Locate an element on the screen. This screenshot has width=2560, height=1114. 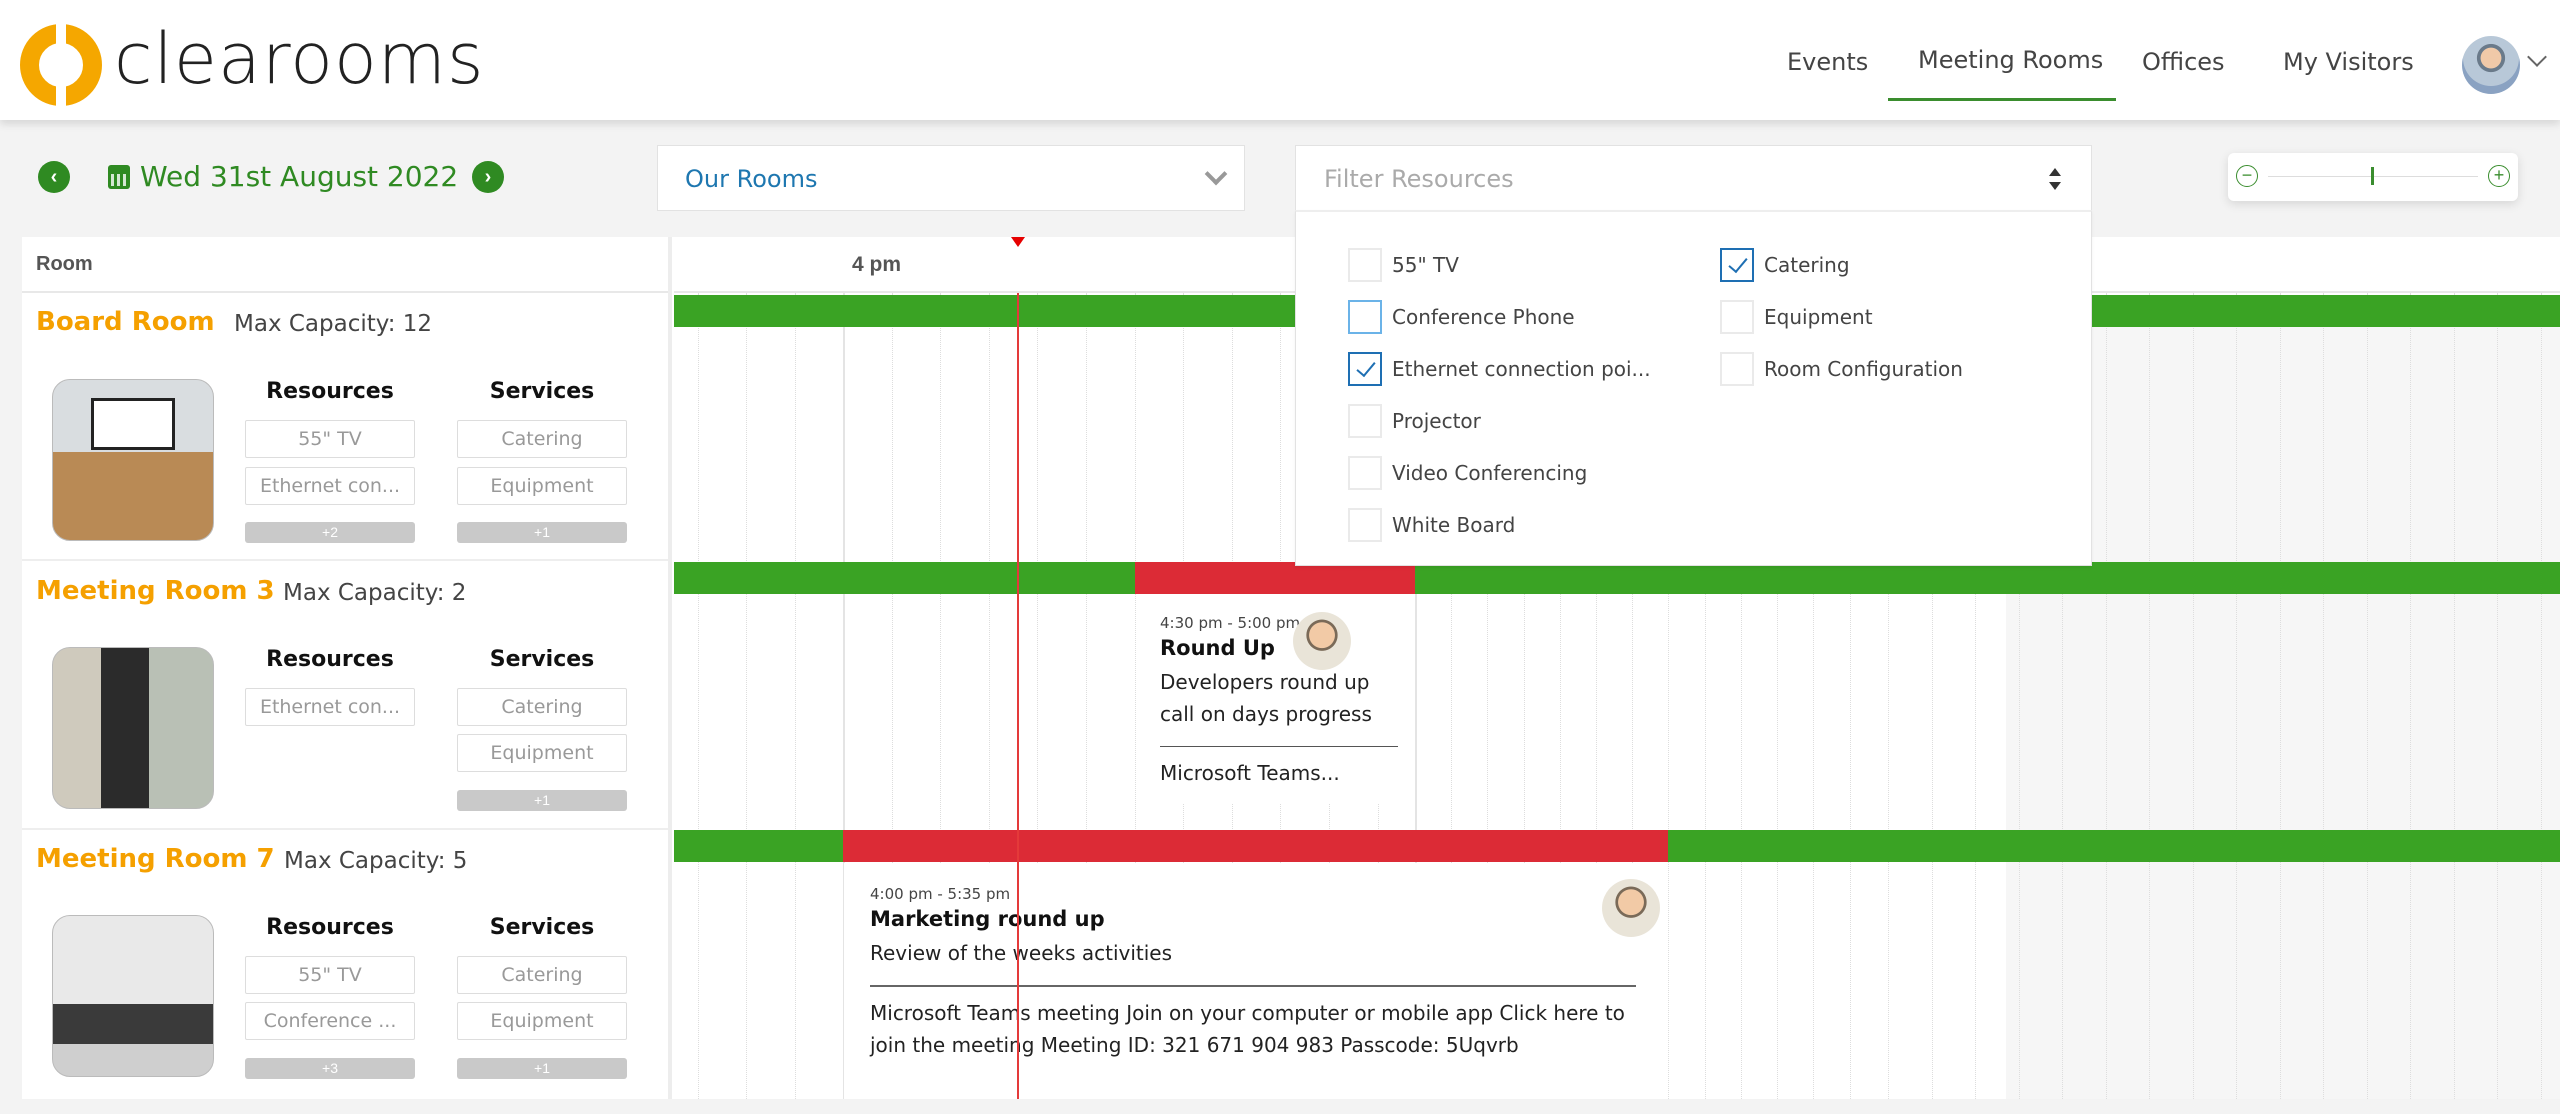
next-day-button: › is located at coordinates (488, 177).